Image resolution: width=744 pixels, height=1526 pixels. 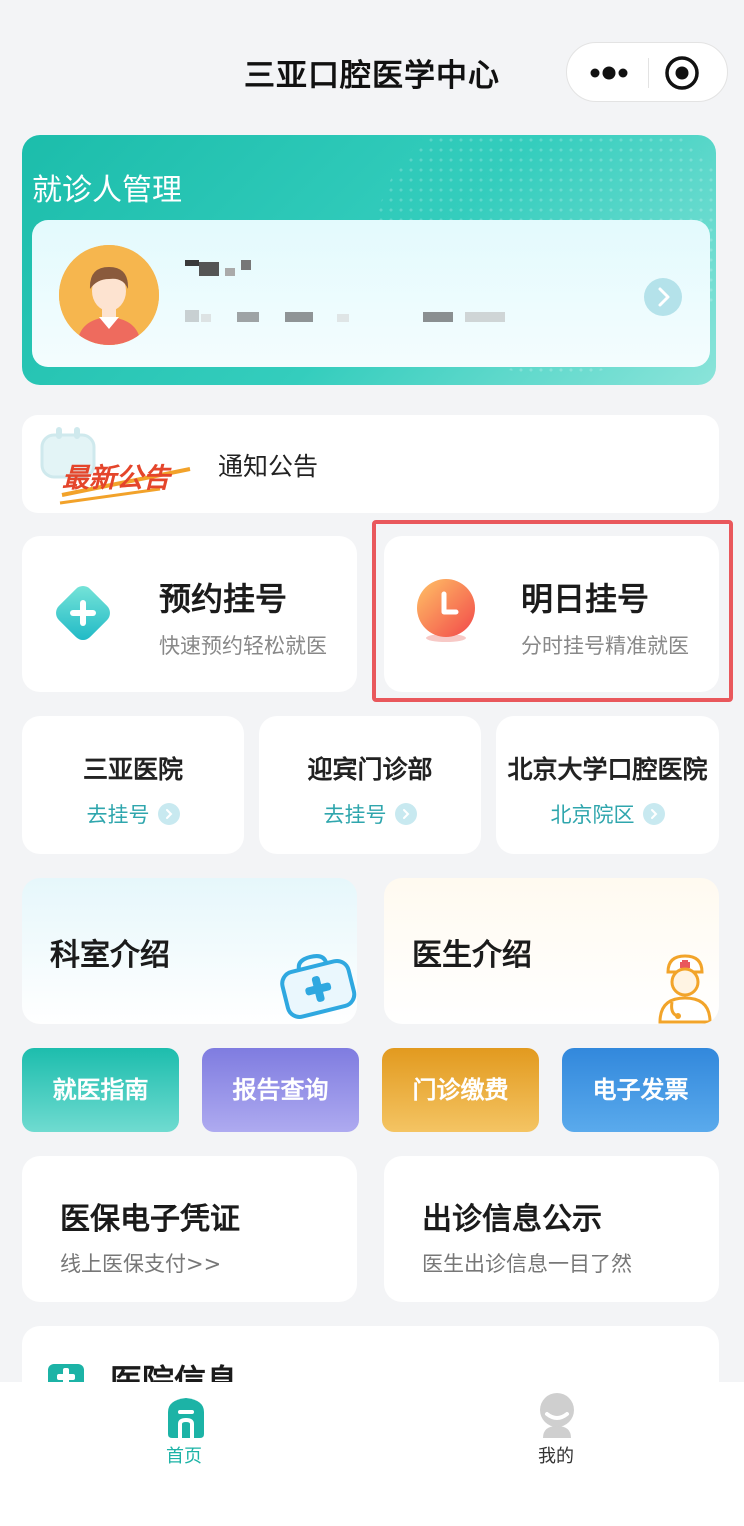 I want to click on medical-insurance-card: 医保电子凭证 线上医保支付>>, so click(x=189, y=1229).